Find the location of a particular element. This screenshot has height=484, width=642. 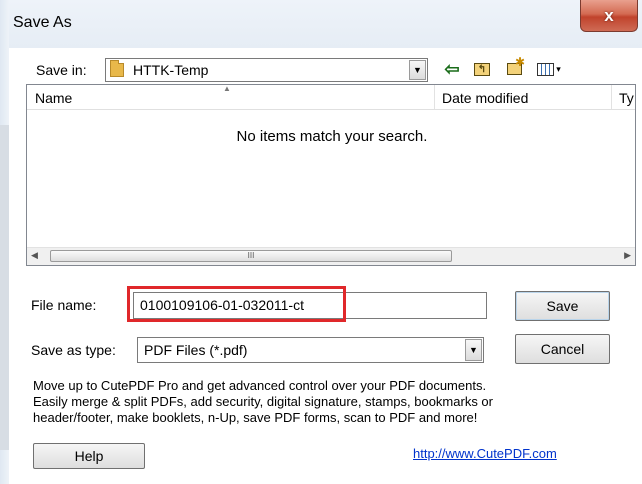

cutepdf-link: http://www.CutePDF.com is located at coordinates (485, 453).